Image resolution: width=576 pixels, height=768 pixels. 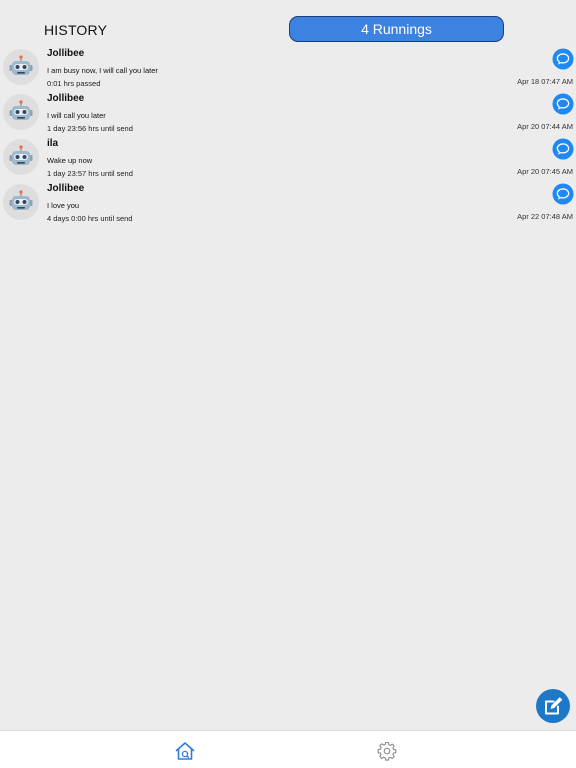 What do you see at coordinates (75, 30) in the screenshot?
I see `tab-history: HISTORY` at bounding box center [75, 30].